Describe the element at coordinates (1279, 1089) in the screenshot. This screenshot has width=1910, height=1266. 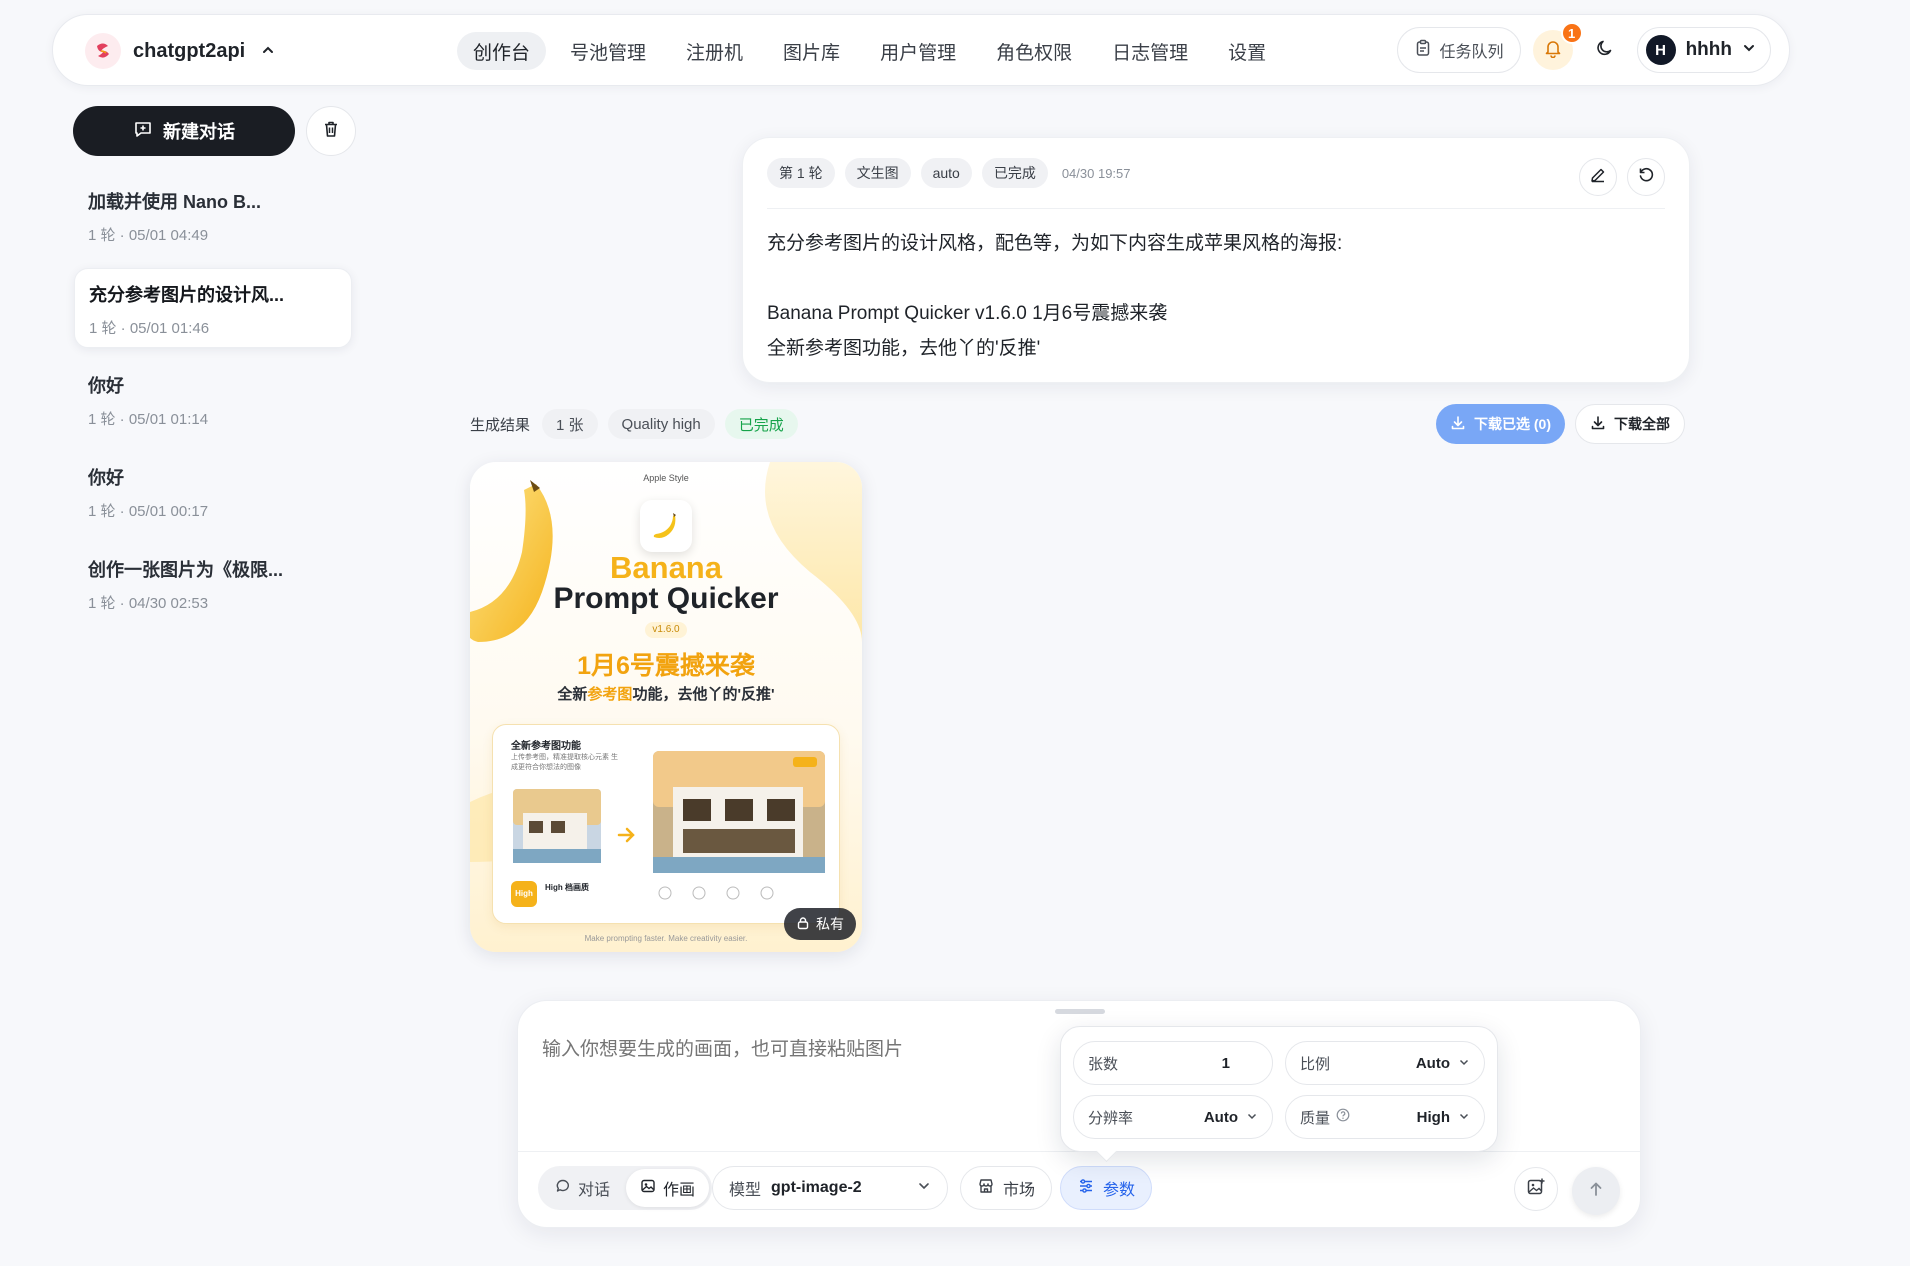
I see `params-popover: 张数 1 比例 Auto 分辨率 Auto 质量 High` at that location.